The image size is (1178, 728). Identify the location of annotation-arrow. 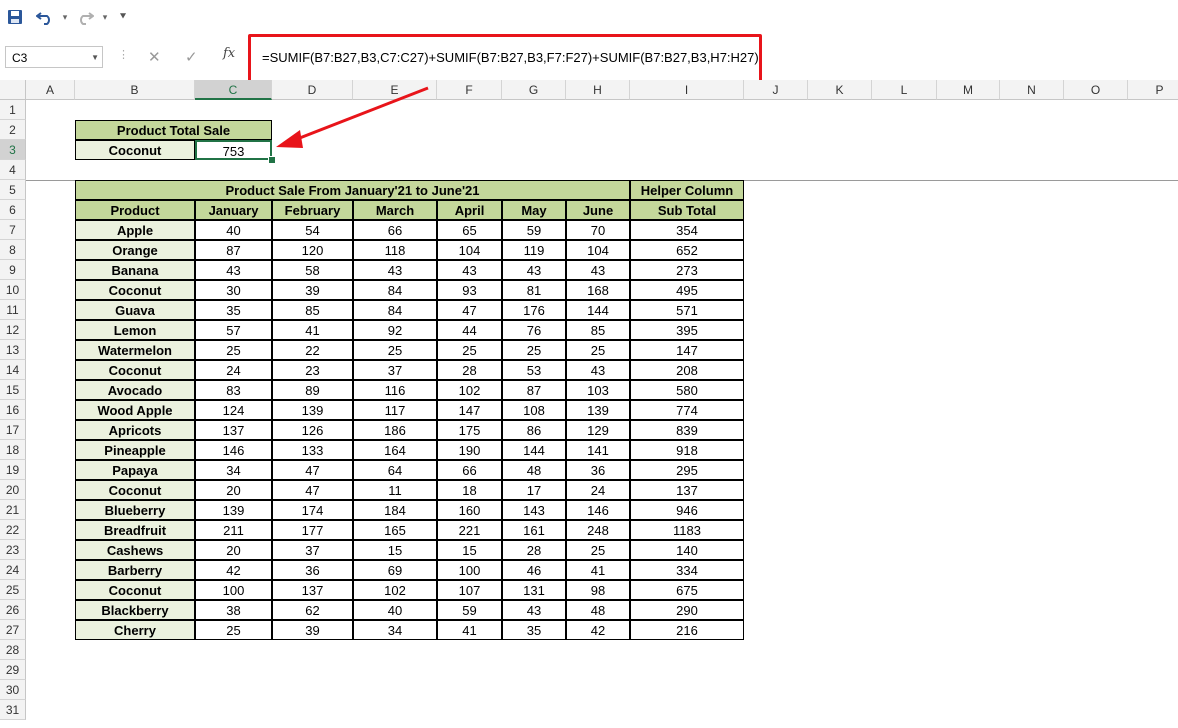
(352, 117).